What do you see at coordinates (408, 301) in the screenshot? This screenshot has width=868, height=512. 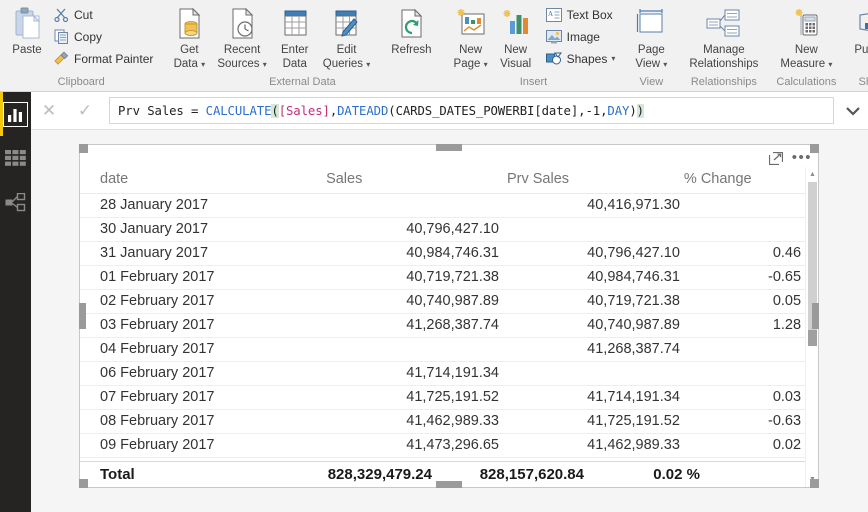 I see `cell-sales: 40,740,987.89` at bounding box center [408, 301].